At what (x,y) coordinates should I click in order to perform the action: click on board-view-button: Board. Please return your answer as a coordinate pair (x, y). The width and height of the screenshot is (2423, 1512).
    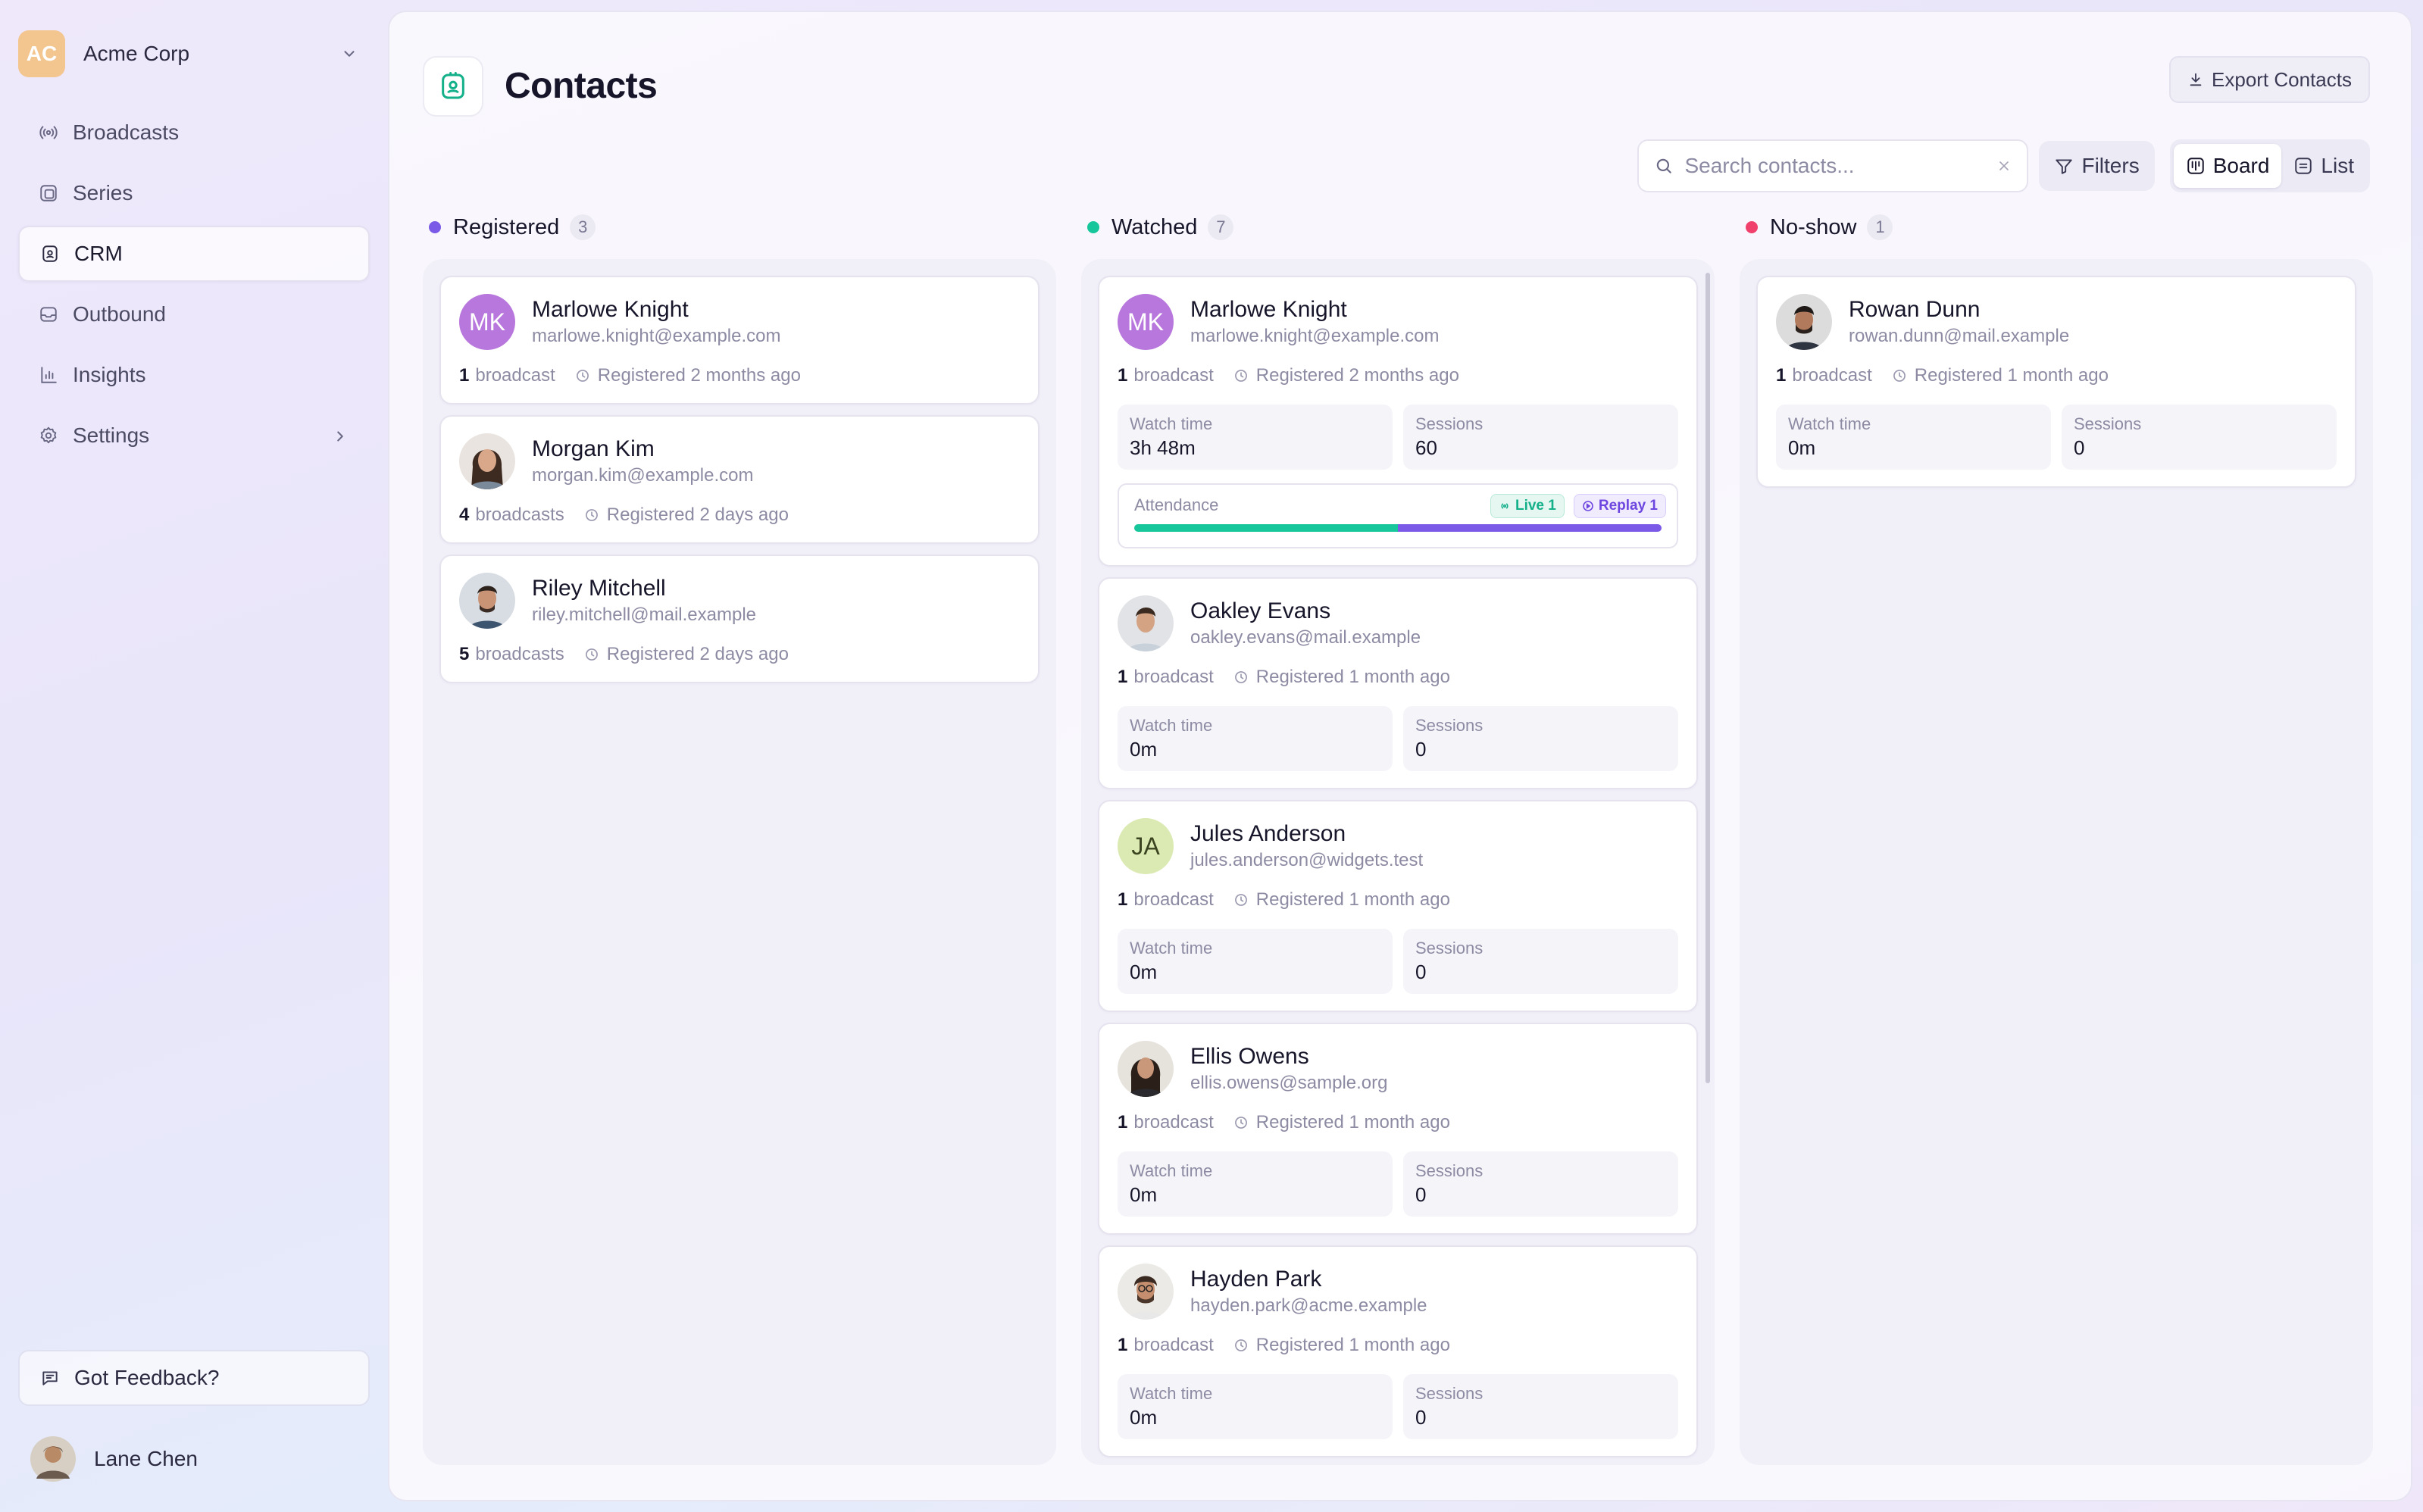
    Looking at the image, I should click on (2227, 166).